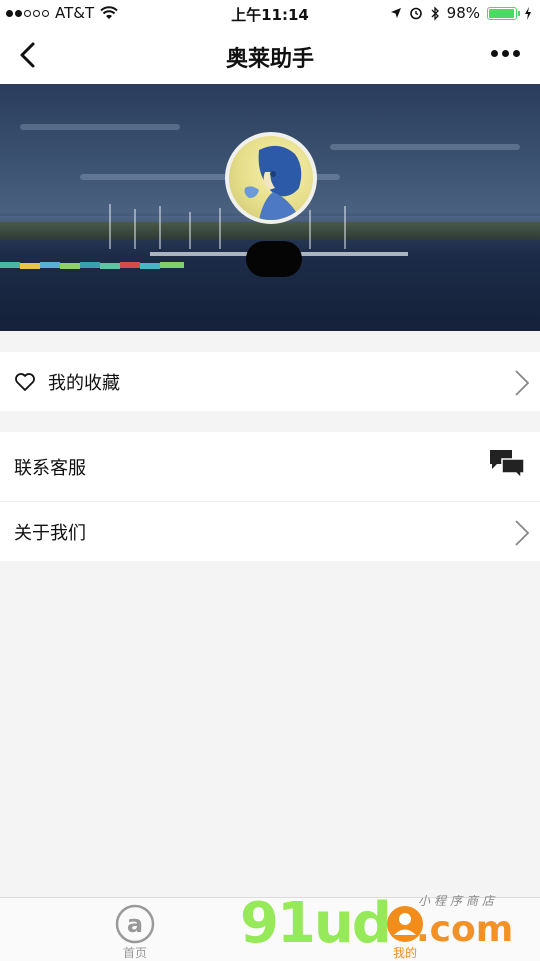 This screenshot has width=540, height=961. What do you see at coordinates (227, 226) in the screenshot?
I see `banner-masts` at bounding box center [227, 226].